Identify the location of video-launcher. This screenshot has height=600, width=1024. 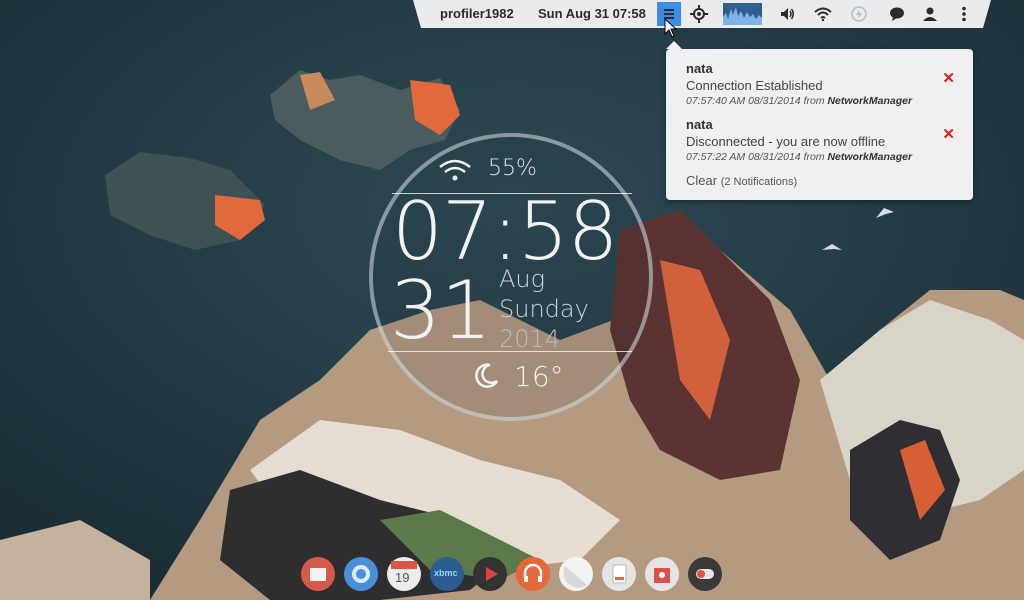
(490, 574).